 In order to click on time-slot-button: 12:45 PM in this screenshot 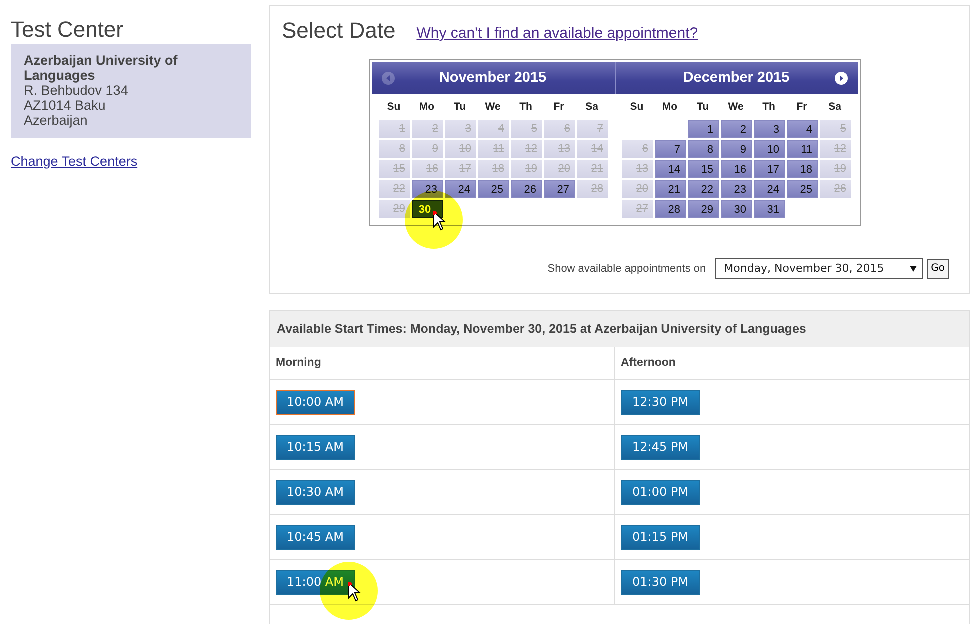, I will do `click(660, 447)`.